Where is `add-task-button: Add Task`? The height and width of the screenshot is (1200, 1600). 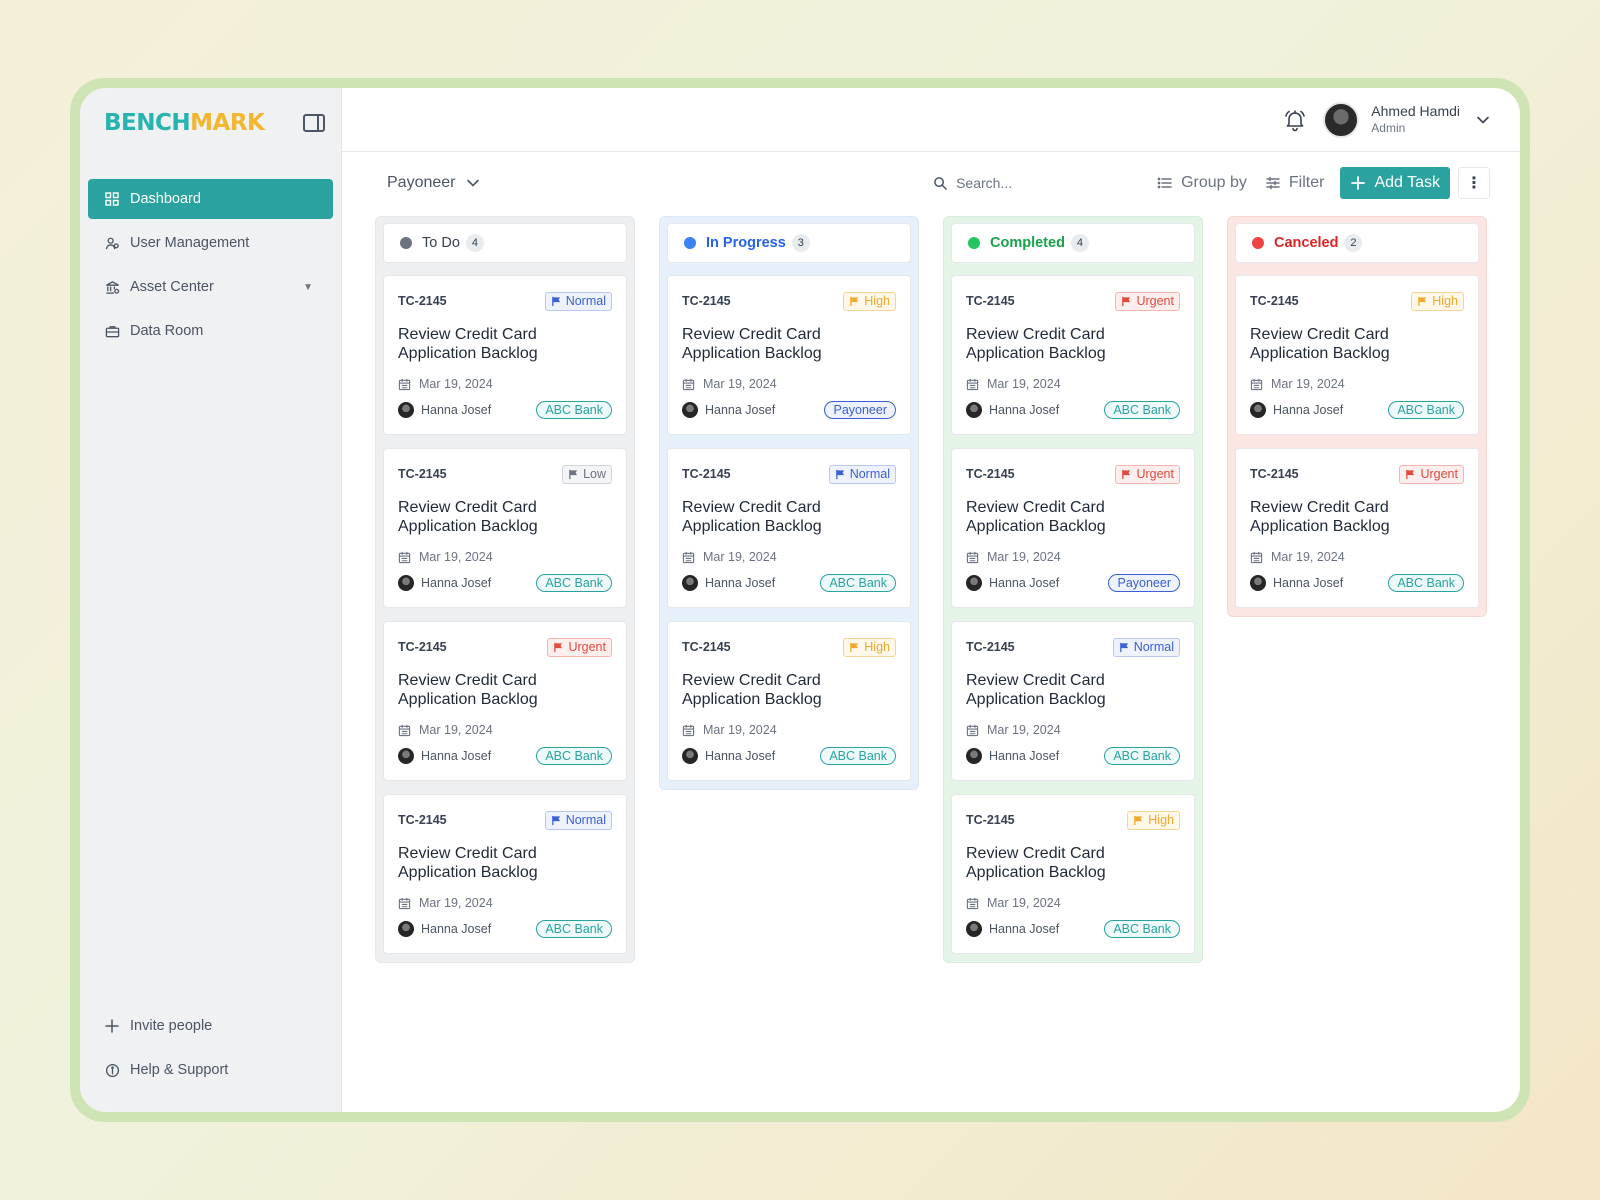 add-task-button: Add Task is located at coordinates (1395, 183).